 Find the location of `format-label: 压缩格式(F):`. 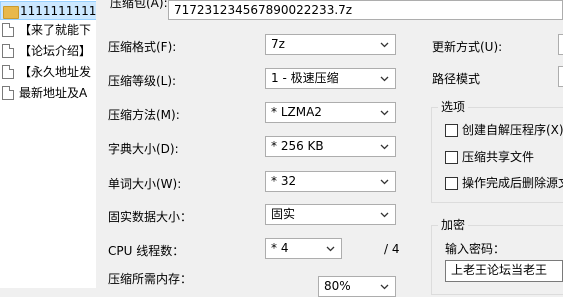

format-label: 压缩格式(F): is located at coordinates (142, 47).